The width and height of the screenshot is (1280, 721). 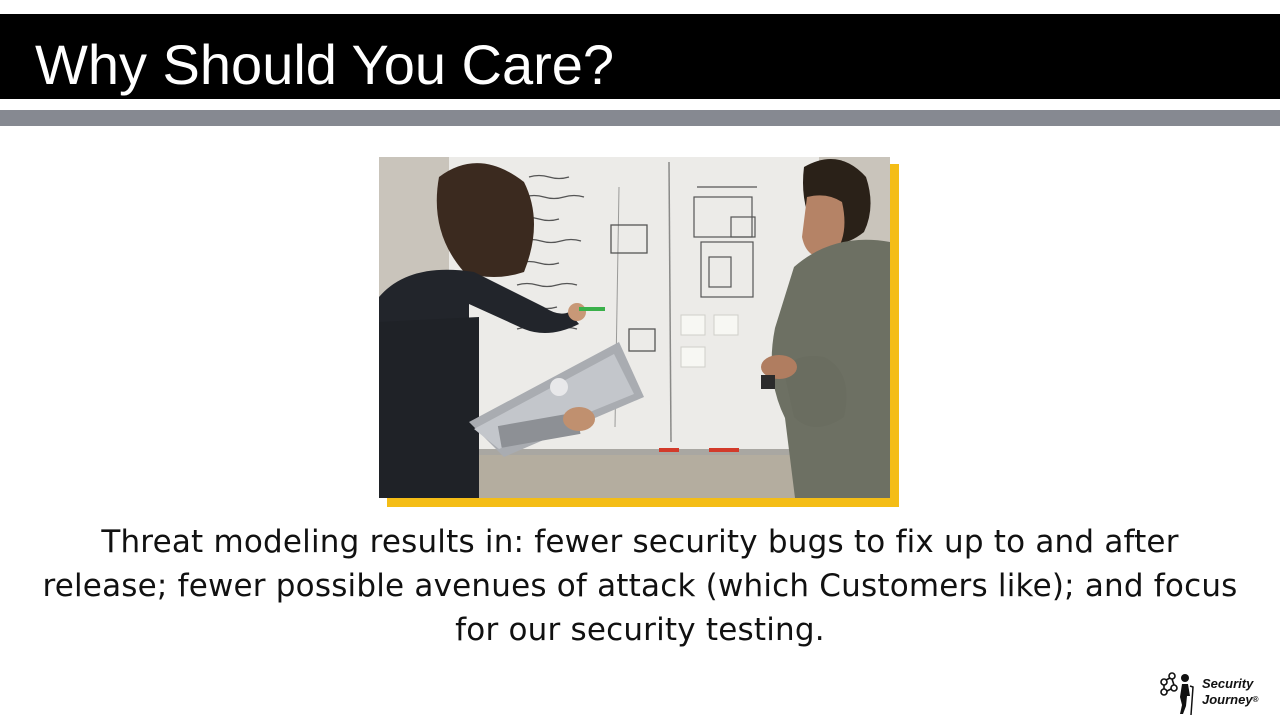 What do you see at coordinates (1255, 699) in the screenshot?
I see `registered-mark: ®` at bounding box center [1255, 699].